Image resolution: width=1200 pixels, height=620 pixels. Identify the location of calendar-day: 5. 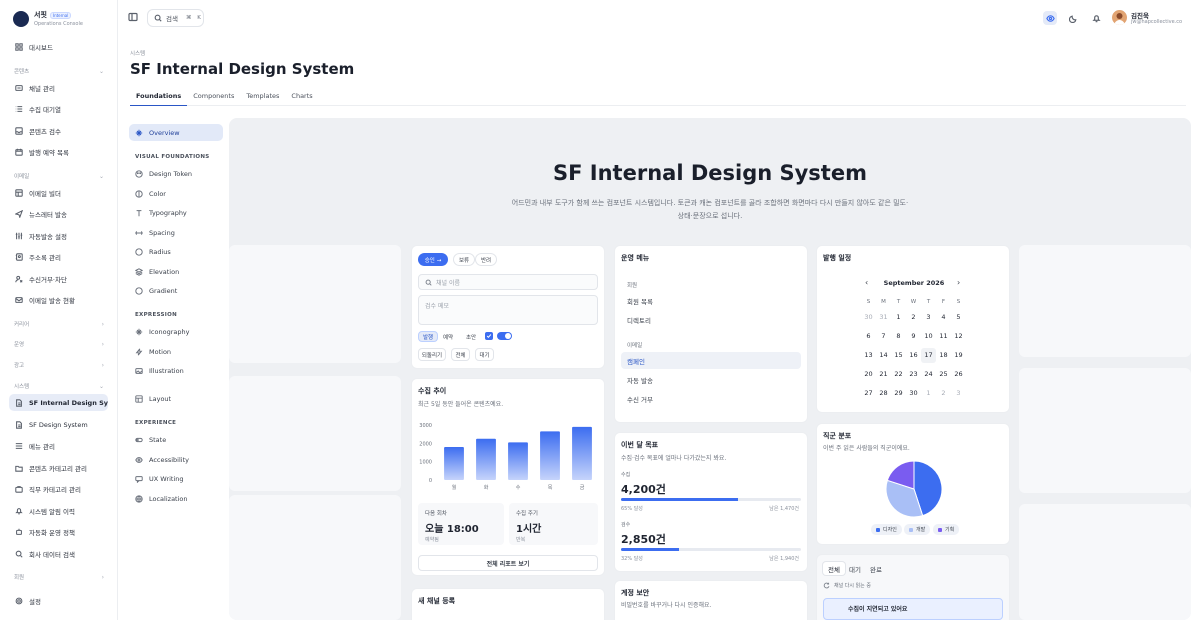
(958, 317).